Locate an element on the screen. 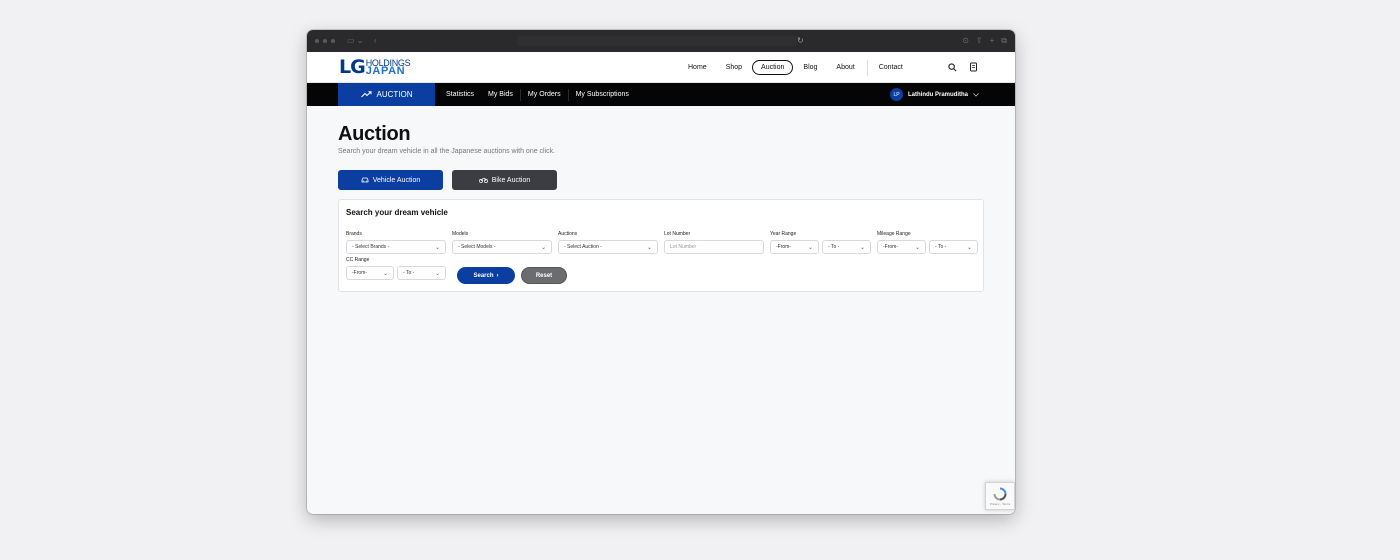  cc-range-label: CC Range is located at coordinates (358, 260).